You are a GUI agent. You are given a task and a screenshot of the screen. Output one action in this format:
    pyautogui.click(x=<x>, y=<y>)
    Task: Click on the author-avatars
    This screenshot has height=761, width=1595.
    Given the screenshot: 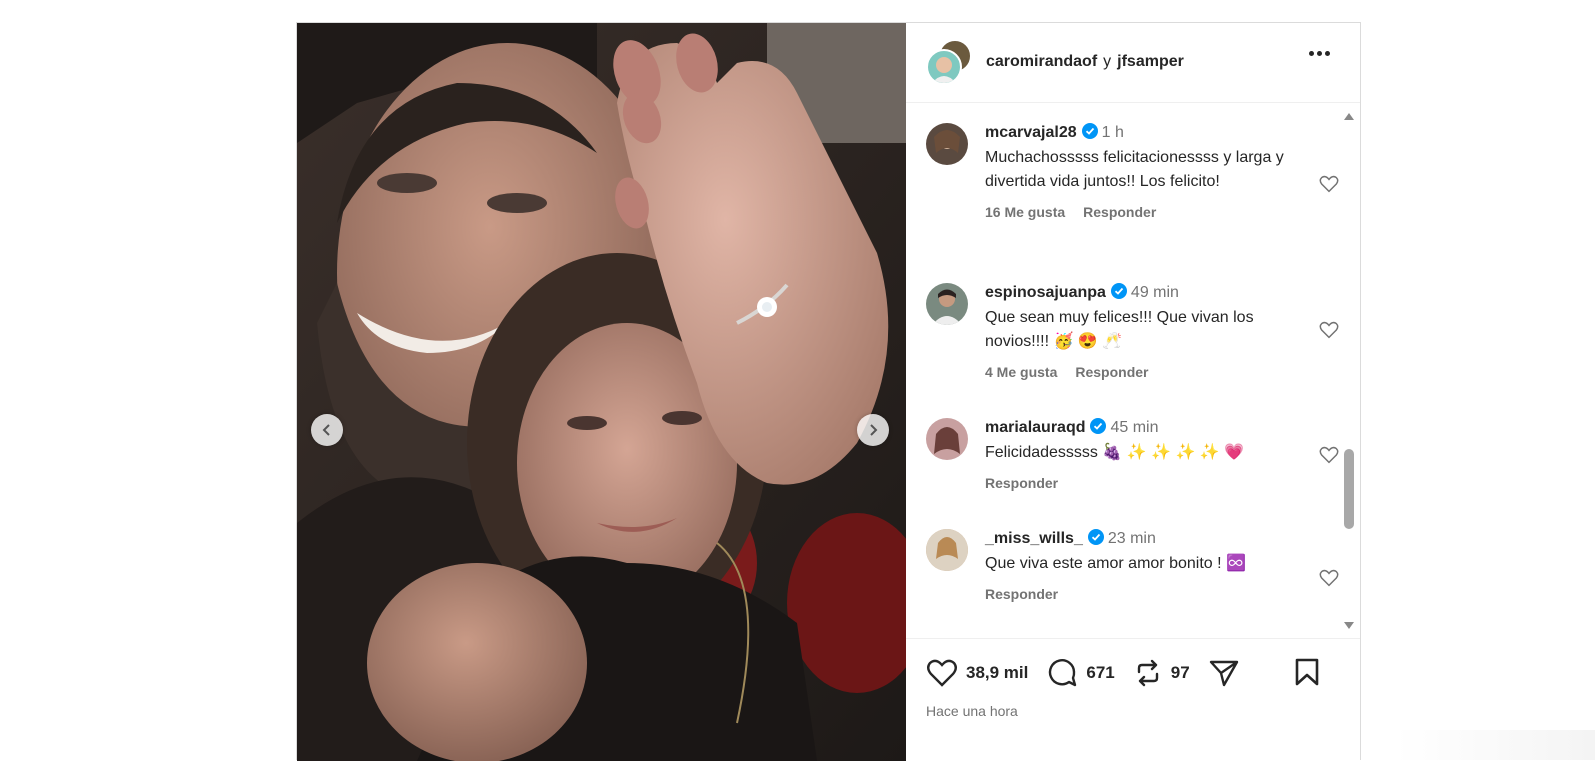 What is the action you would take?
    pyautogui.click(x=949, y=62)
    